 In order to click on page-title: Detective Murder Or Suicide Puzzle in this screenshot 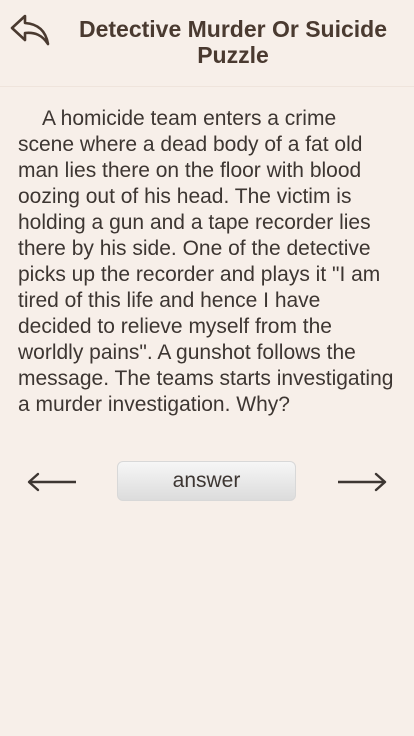, I will do `click(233, 42)`.